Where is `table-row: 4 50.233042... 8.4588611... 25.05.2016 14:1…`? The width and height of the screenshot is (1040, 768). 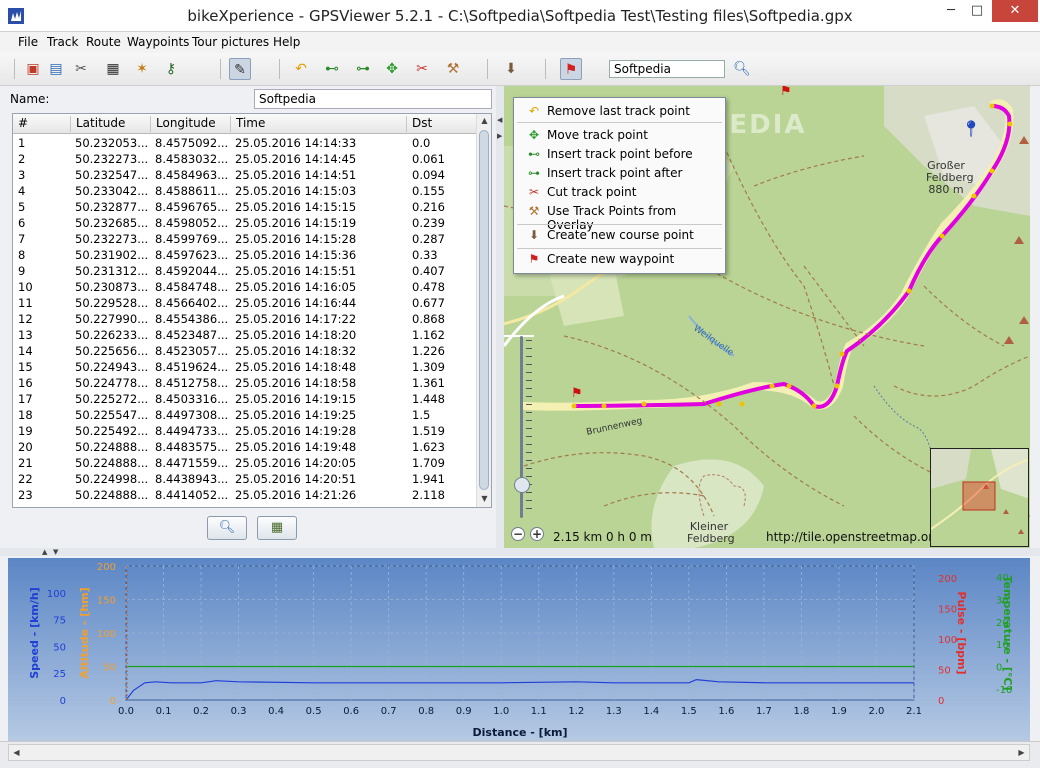
table-row: 4 50.233042... 8.4588611... 25.05.2016 14:1… is located at coordinates (245, 191).